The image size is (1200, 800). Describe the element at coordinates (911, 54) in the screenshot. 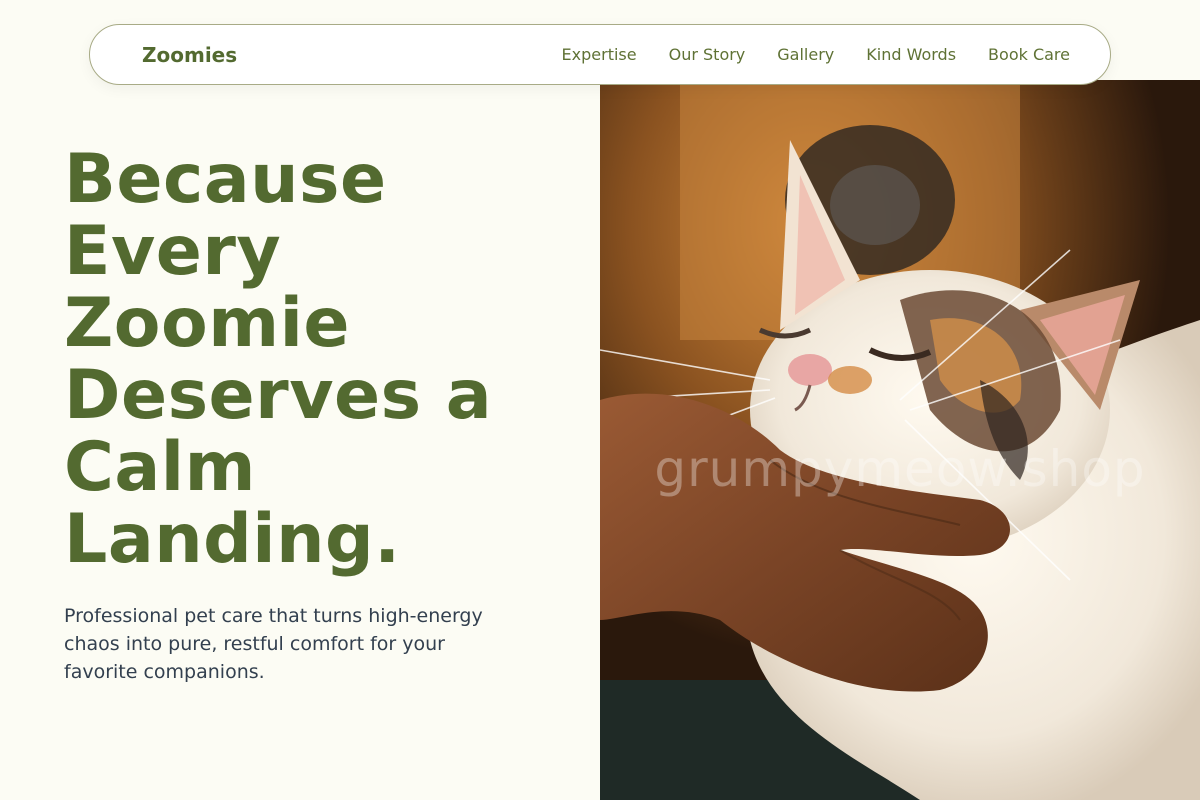

I see `nav-link-kind-words: Kind Words` at that location.